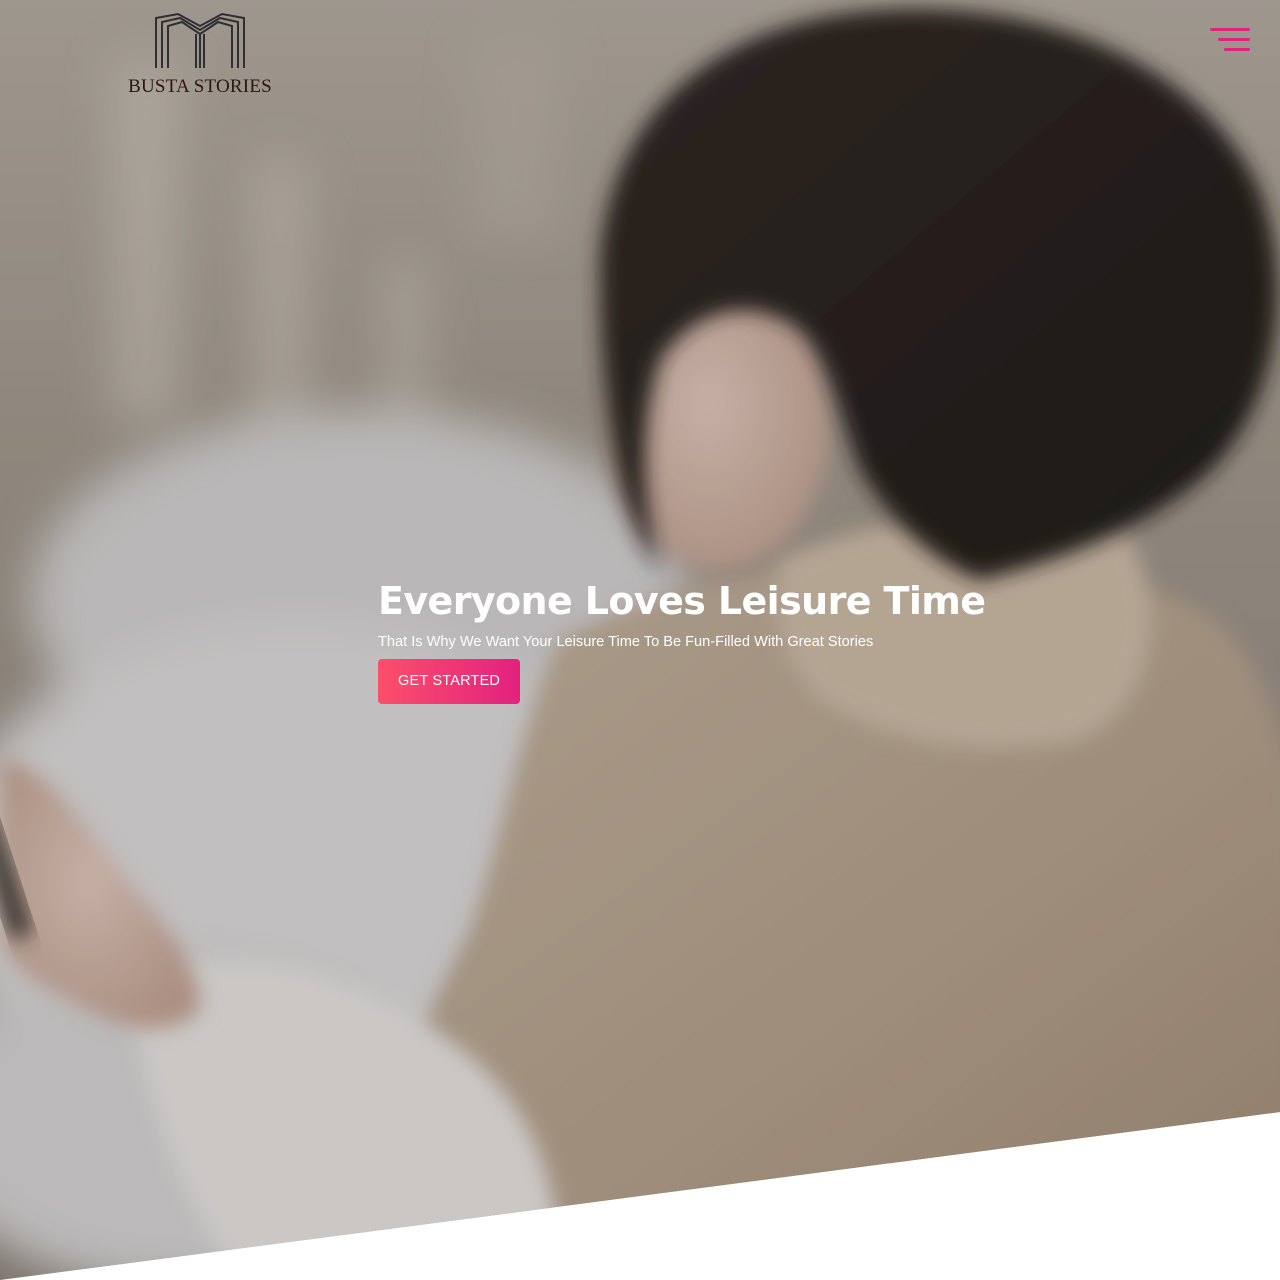 Image resolution: width=1280 pixels, height=1280 pixels. I want to click on menu-line-middle, so click(1234, 39).